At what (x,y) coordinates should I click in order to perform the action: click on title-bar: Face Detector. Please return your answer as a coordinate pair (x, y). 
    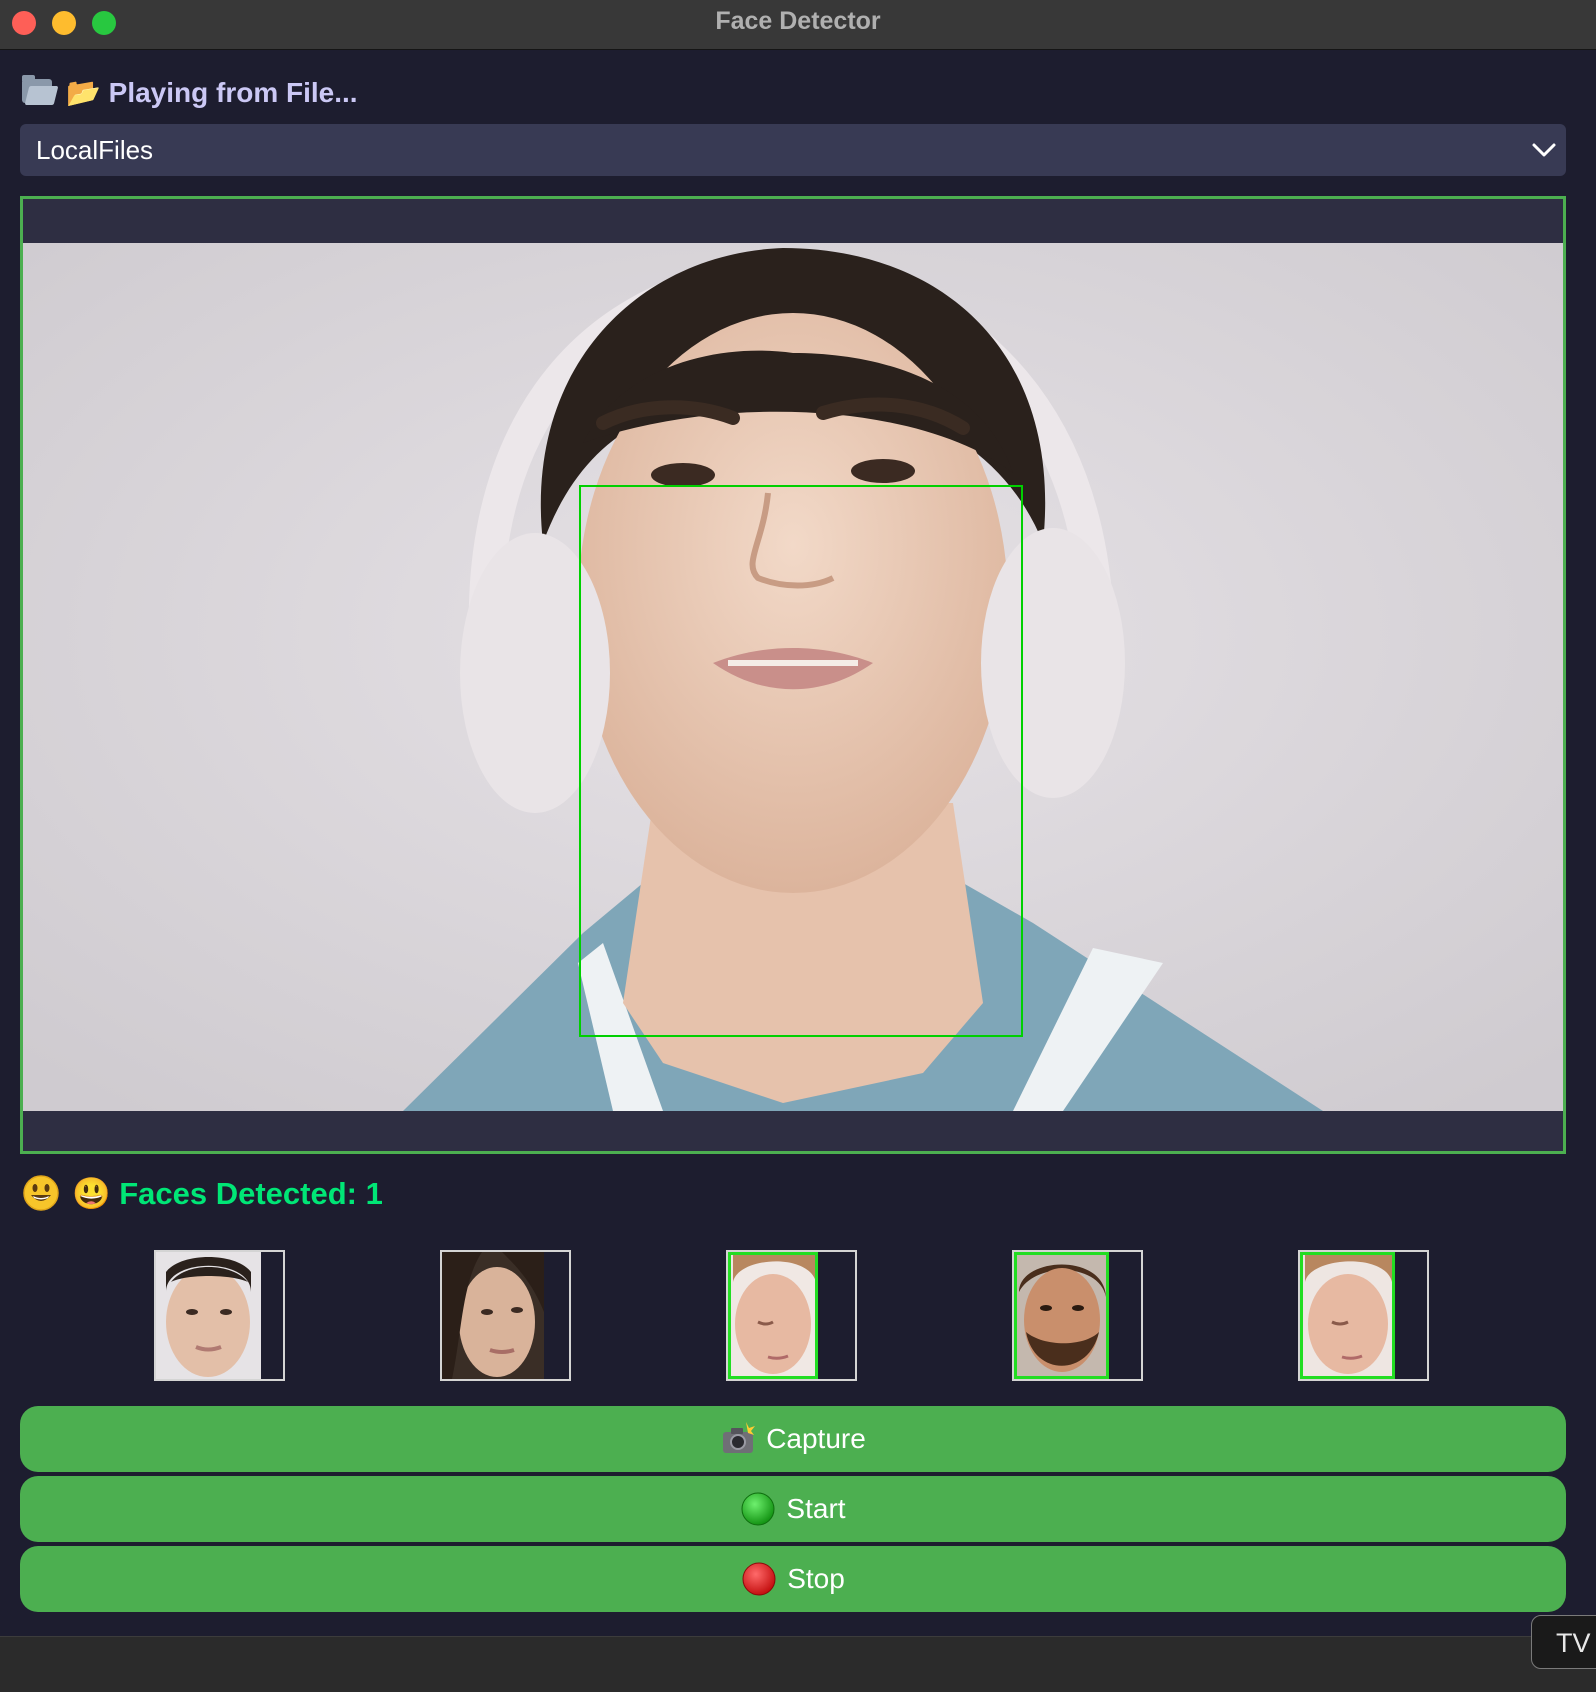
    Looking at the image, I should click on (798, 25).